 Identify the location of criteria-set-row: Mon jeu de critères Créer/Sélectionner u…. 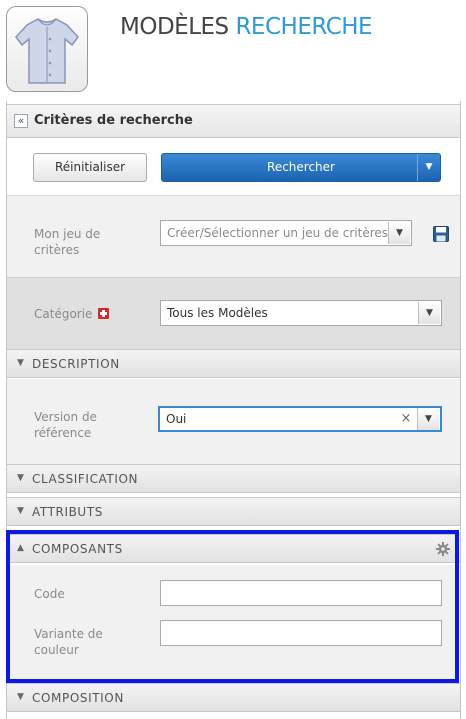
(233, 236).